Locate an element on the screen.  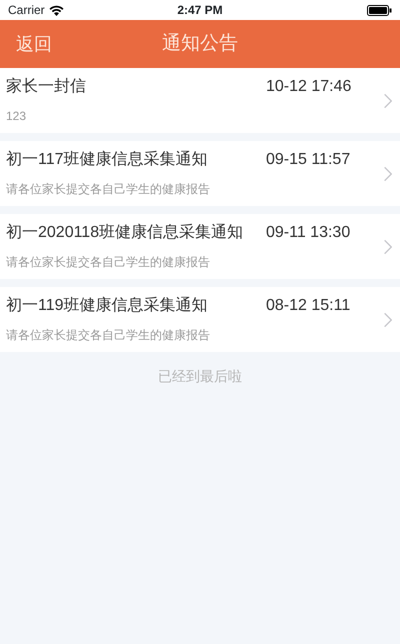
notice-row: 初一2020118班健康信息采集通知 09-11 13:30 请各位家长提交各自己学生的健康报告 is located at coordinates (200, 246).